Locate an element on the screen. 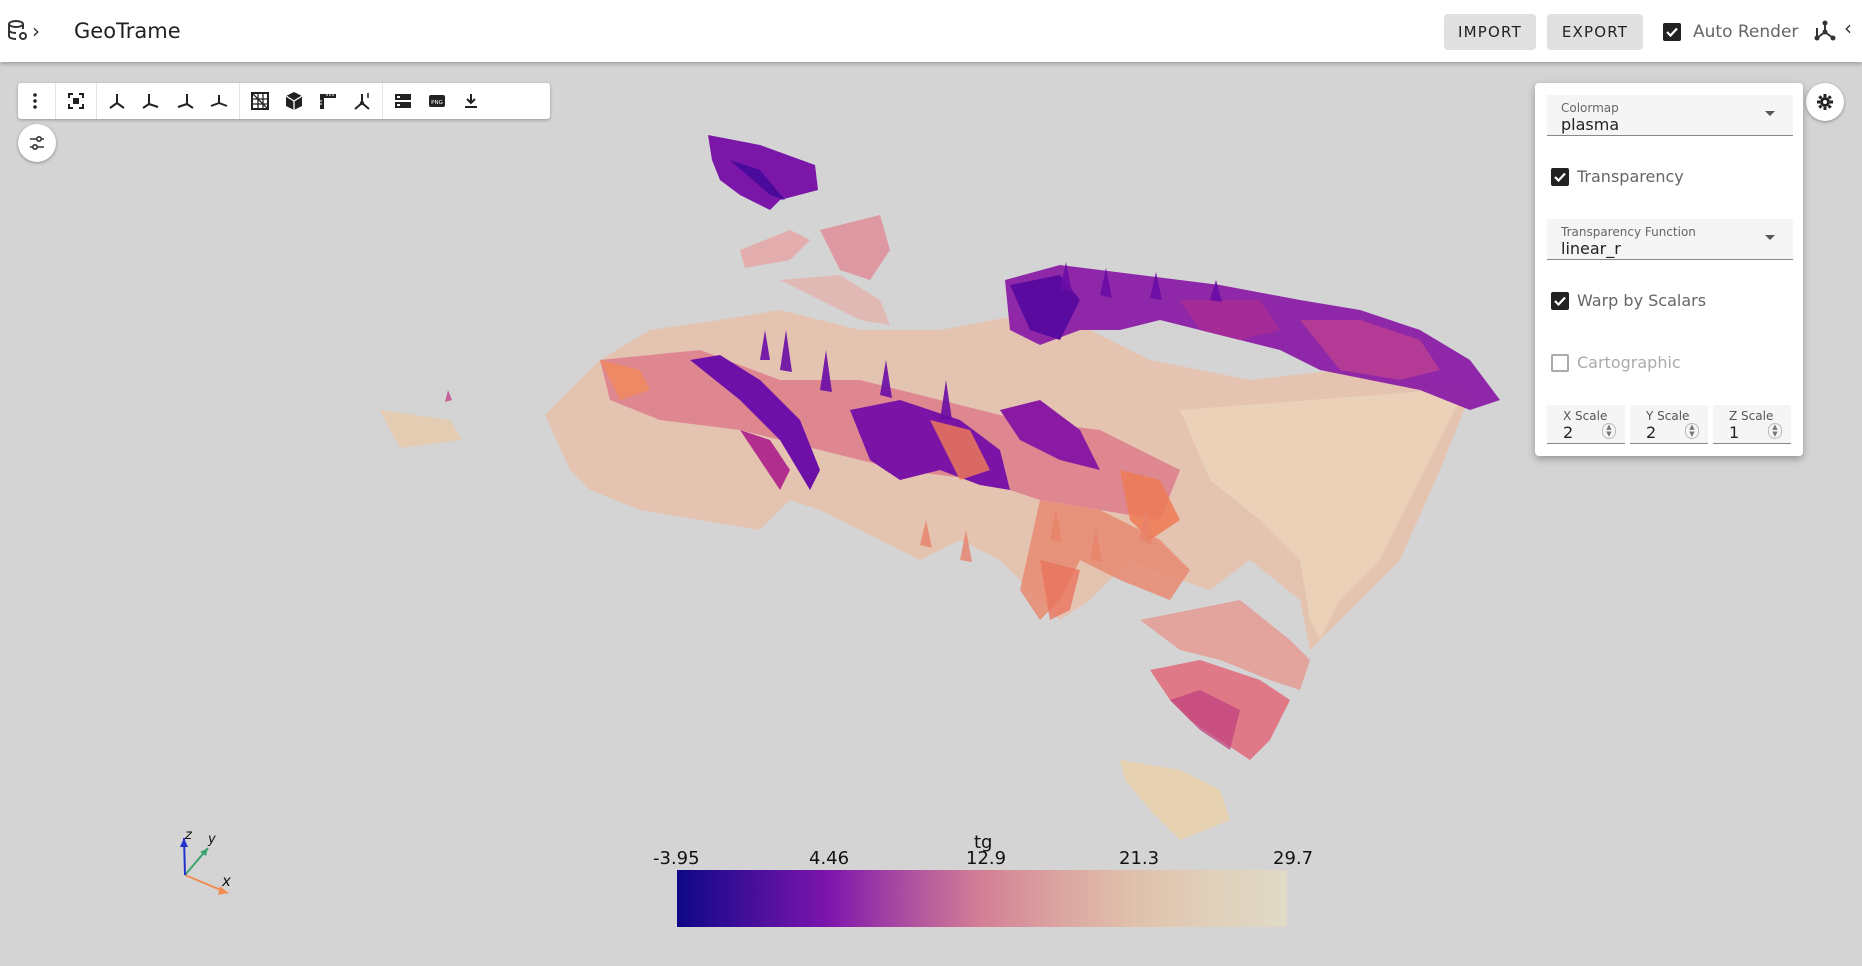 Image resolution: width=1862 pixels, height=966 pixels. axis-x-label: x is located at coordinates (226, 881).